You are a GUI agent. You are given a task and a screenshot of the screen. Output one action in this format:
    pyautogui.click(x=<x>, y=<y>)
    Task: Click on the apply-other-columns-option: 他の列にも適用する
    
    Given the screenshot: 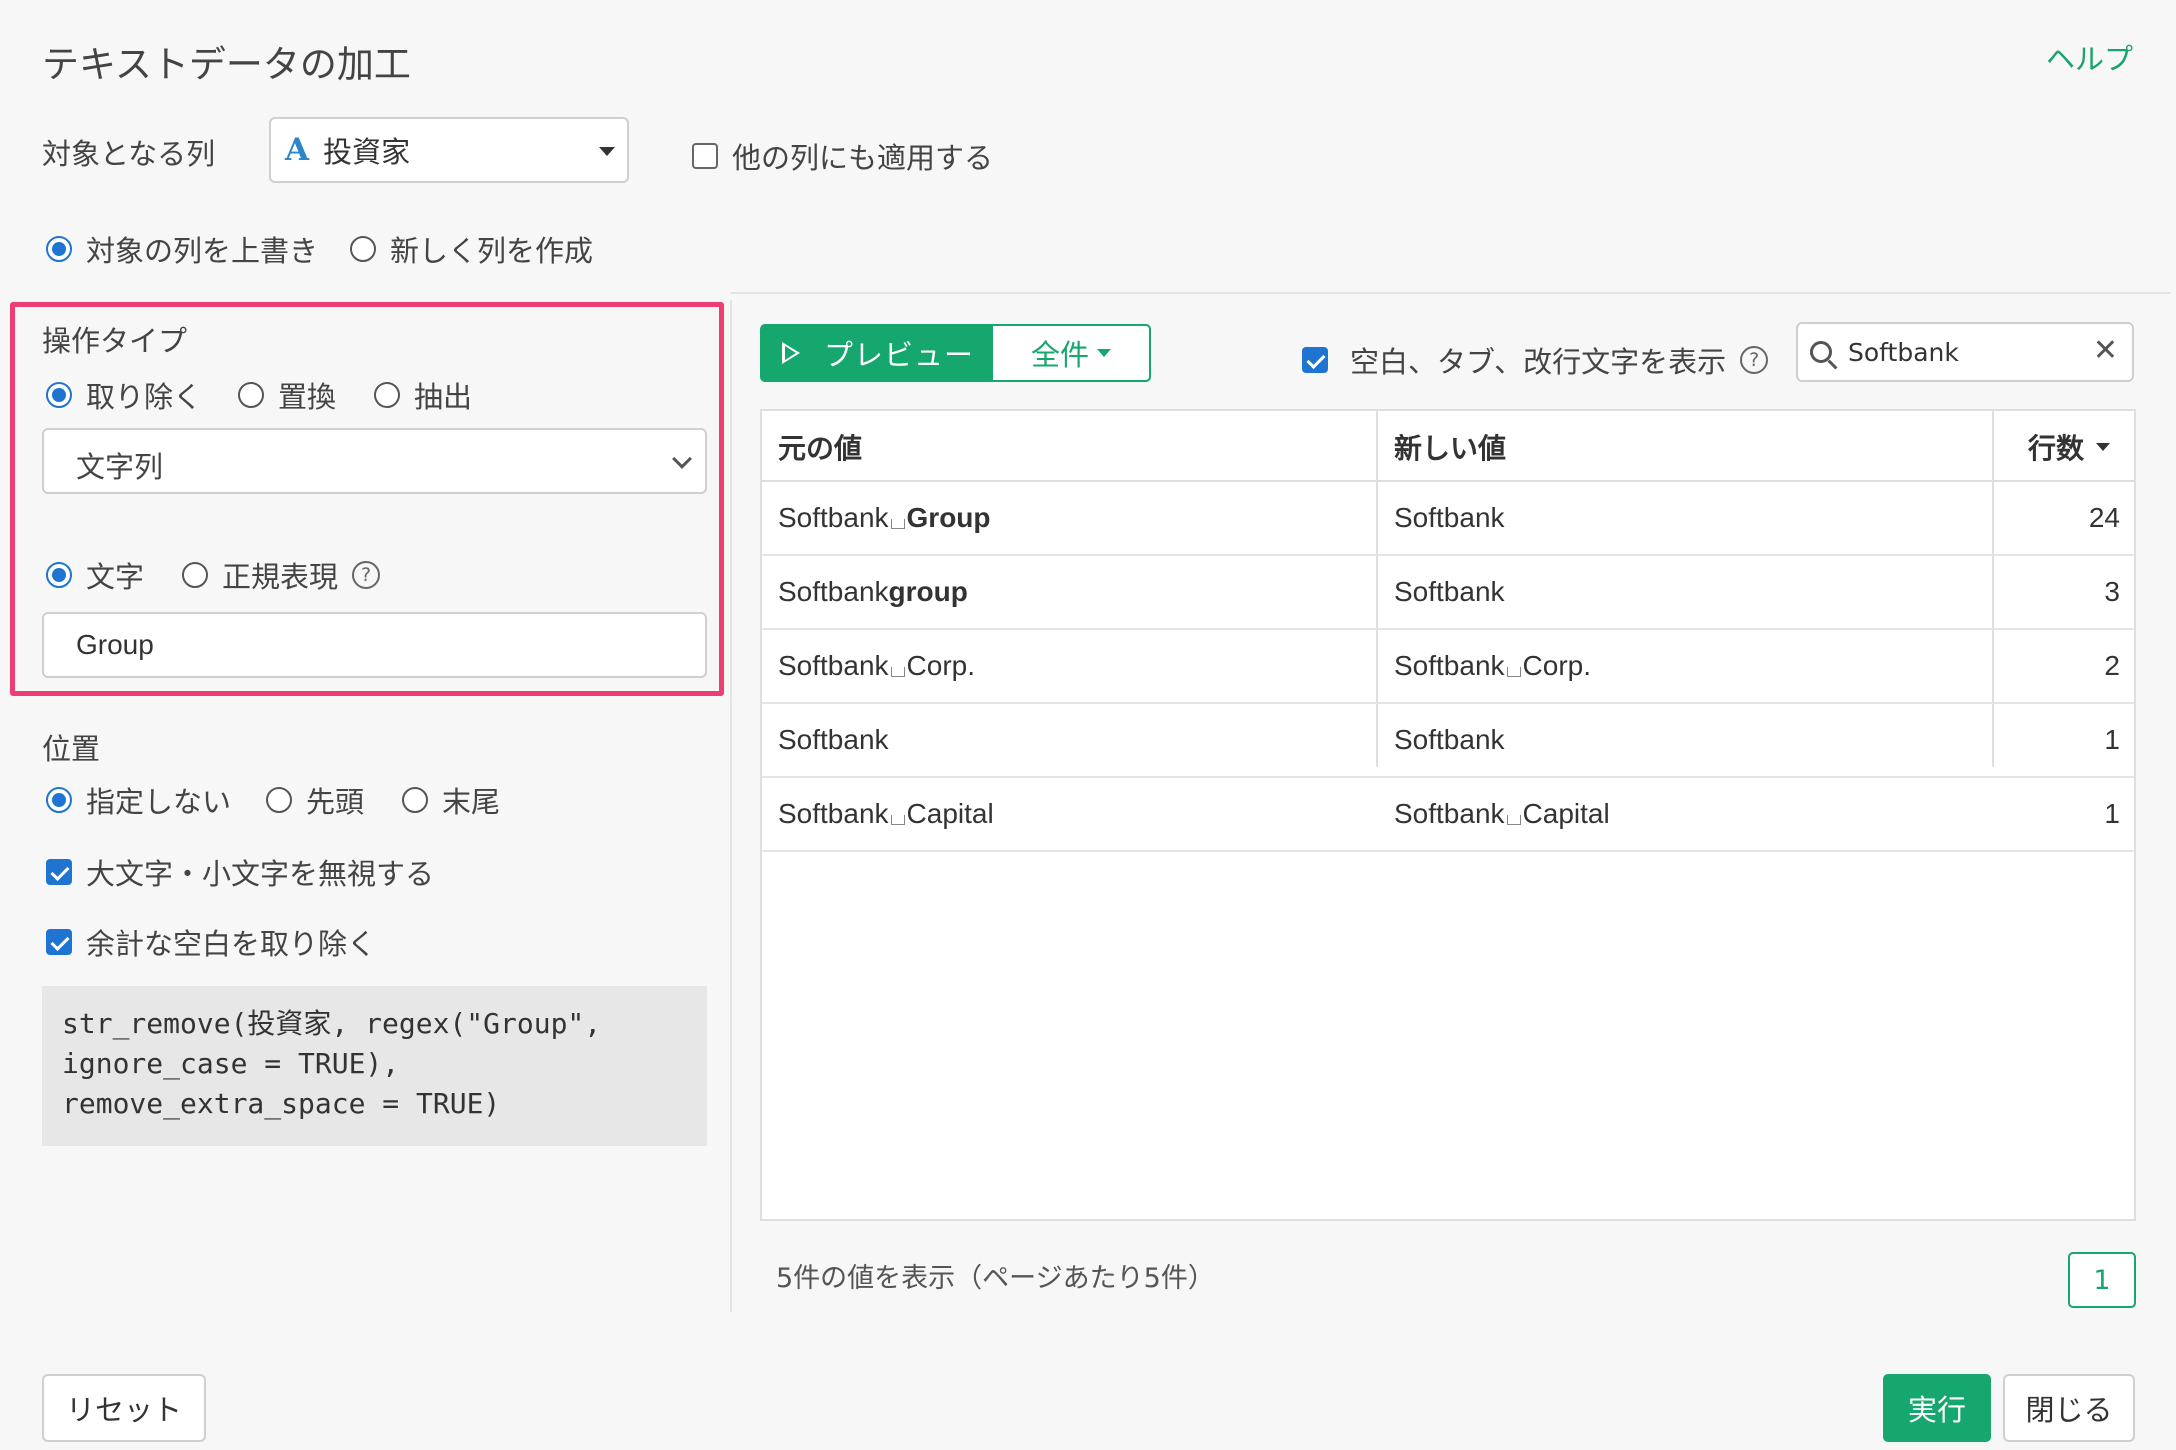 What is the action you would take?
    pyautogui.click(x=842, y=156)
    